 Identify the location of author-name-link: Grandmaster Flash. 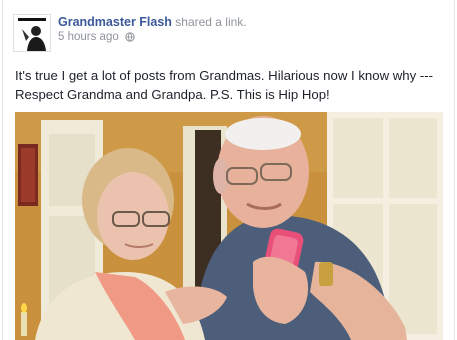
(115, 22).